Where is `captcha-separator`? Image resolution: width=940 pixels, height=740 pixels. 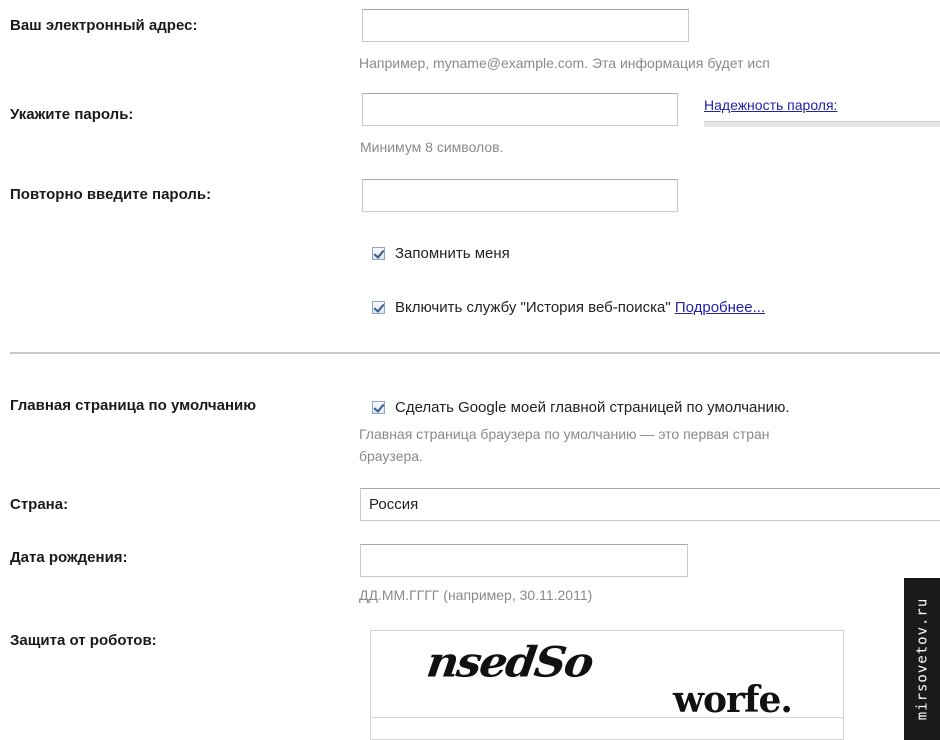 captcha-separator is located at coordinates (607, 717).